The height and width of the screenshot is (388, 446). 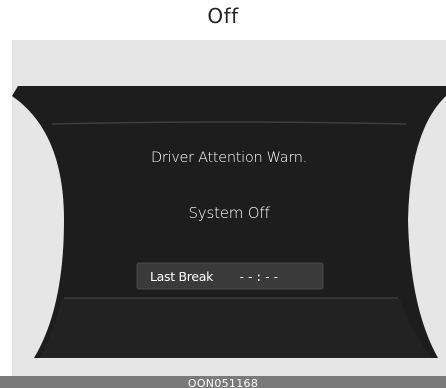 I want to click on system-status-text: System Off, so click(x=229, y=213).